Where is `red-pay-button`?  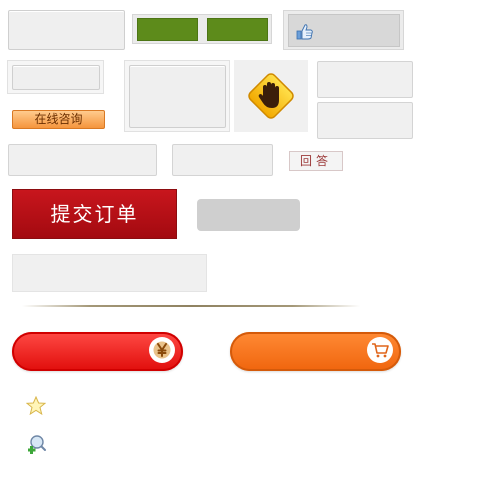 red-pay-button is located at coordinates (97, 351).